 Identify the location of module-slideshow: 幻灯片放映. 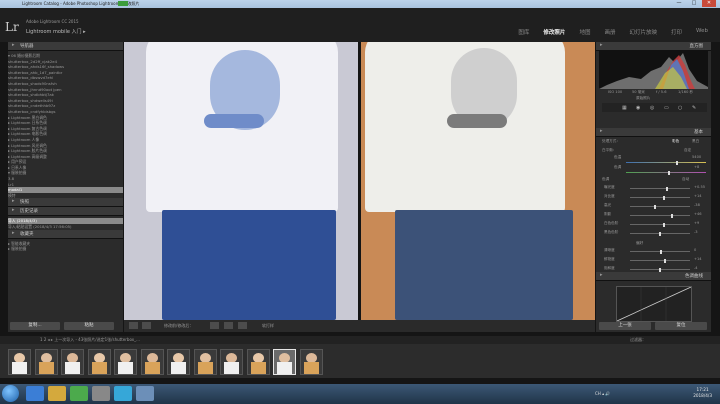
(643, 32).